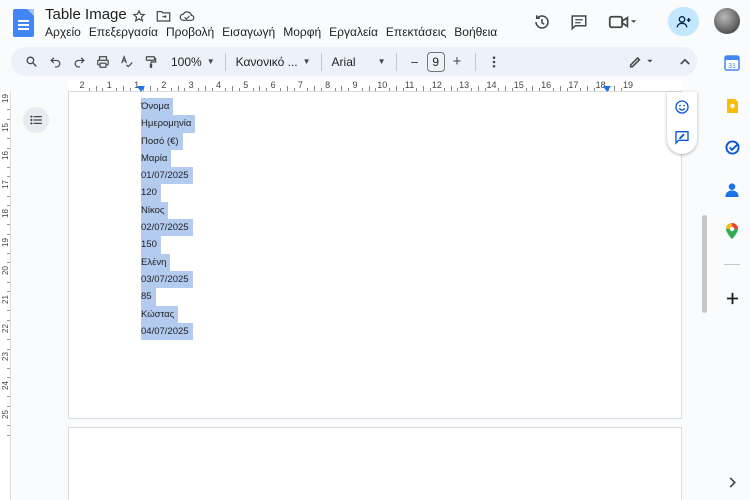  What do you see at coordinates (732, 482) in the screenshot?
I see `expand-icon` at bounding box center [732, 482].